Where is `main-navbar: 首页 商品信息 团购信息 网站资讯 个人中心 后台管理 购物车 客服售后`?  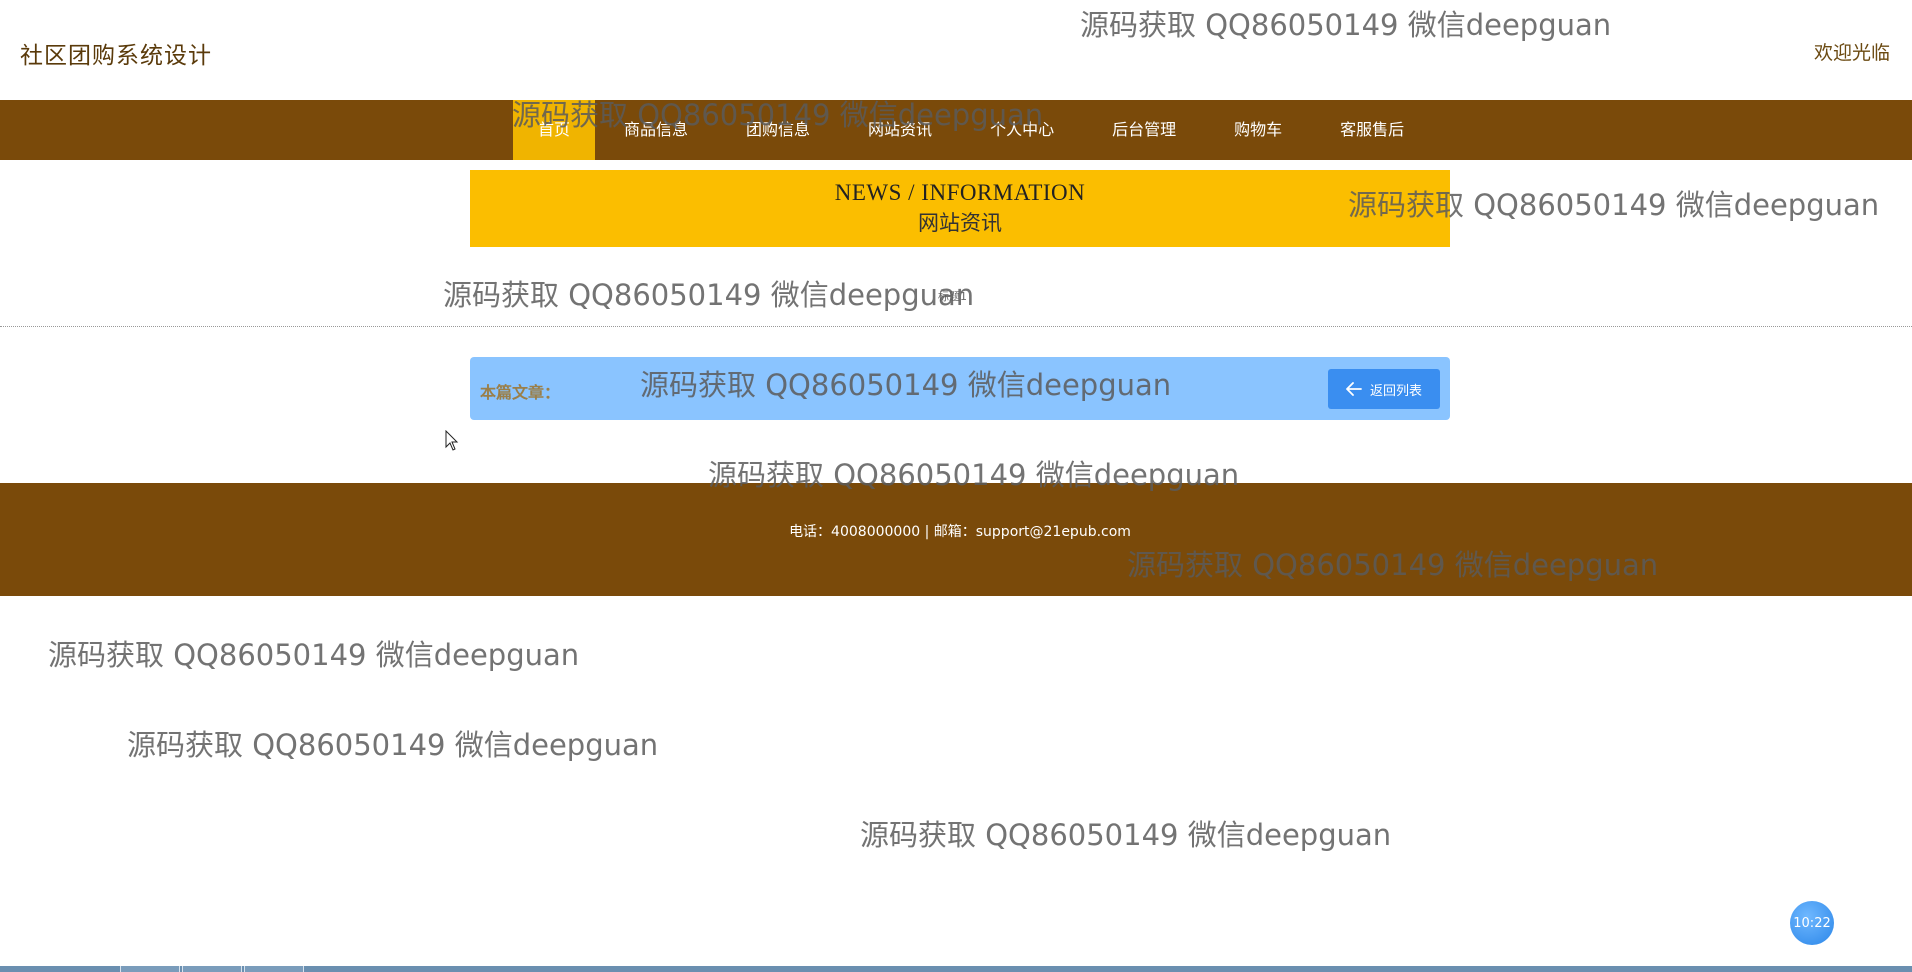 main-navbar: 首页 商品信息 团购信息 网站资讯 个人中心 后台管理 购物车 客服售后 is located at coordinates (956, 130).